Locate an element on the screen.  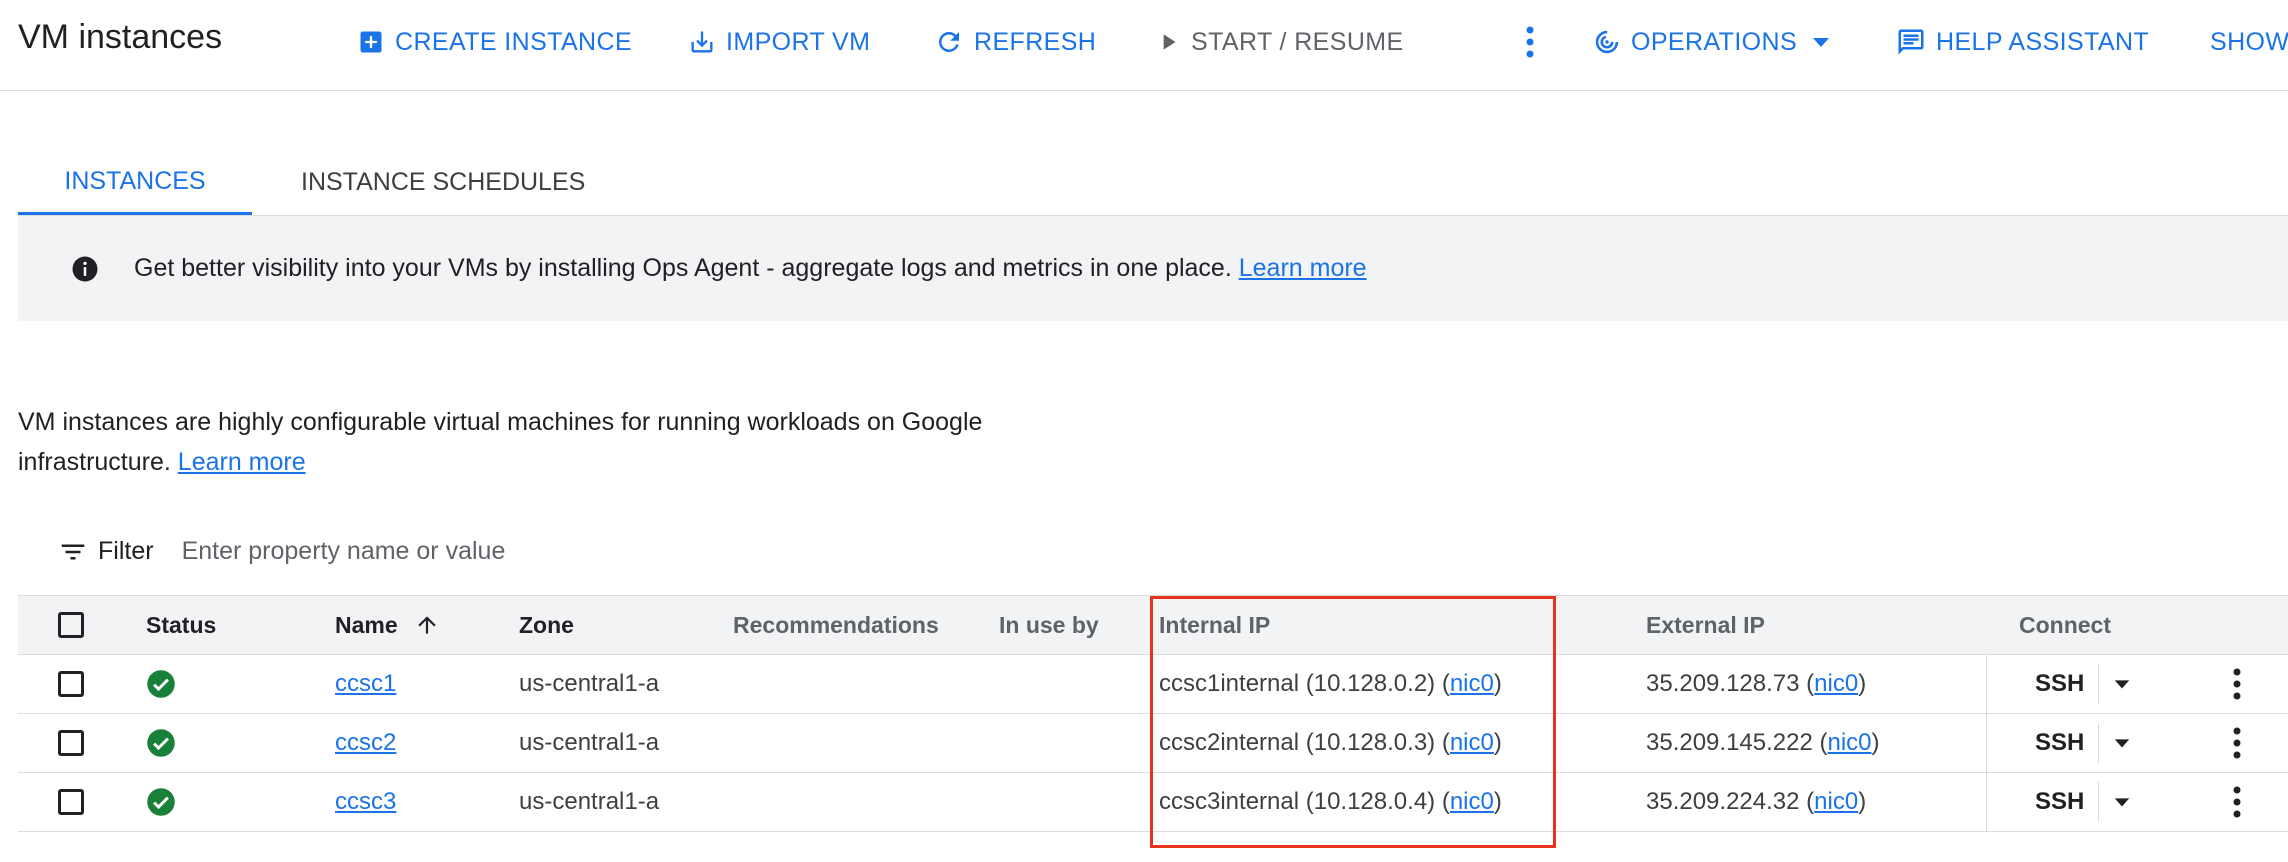
filter-input is located at coordinates (531, 551).